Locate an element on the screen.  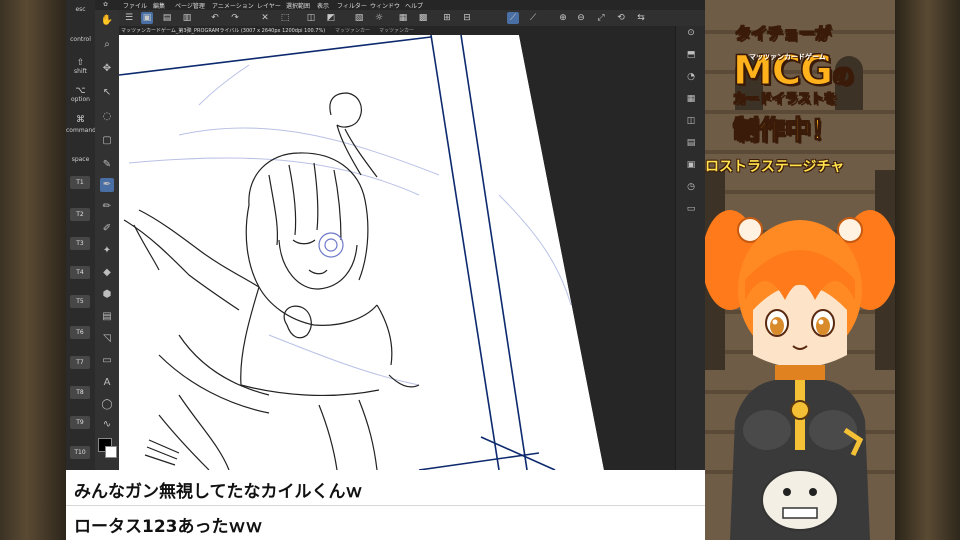
operation-icon: ↖ is located at coordinates (107, 93).